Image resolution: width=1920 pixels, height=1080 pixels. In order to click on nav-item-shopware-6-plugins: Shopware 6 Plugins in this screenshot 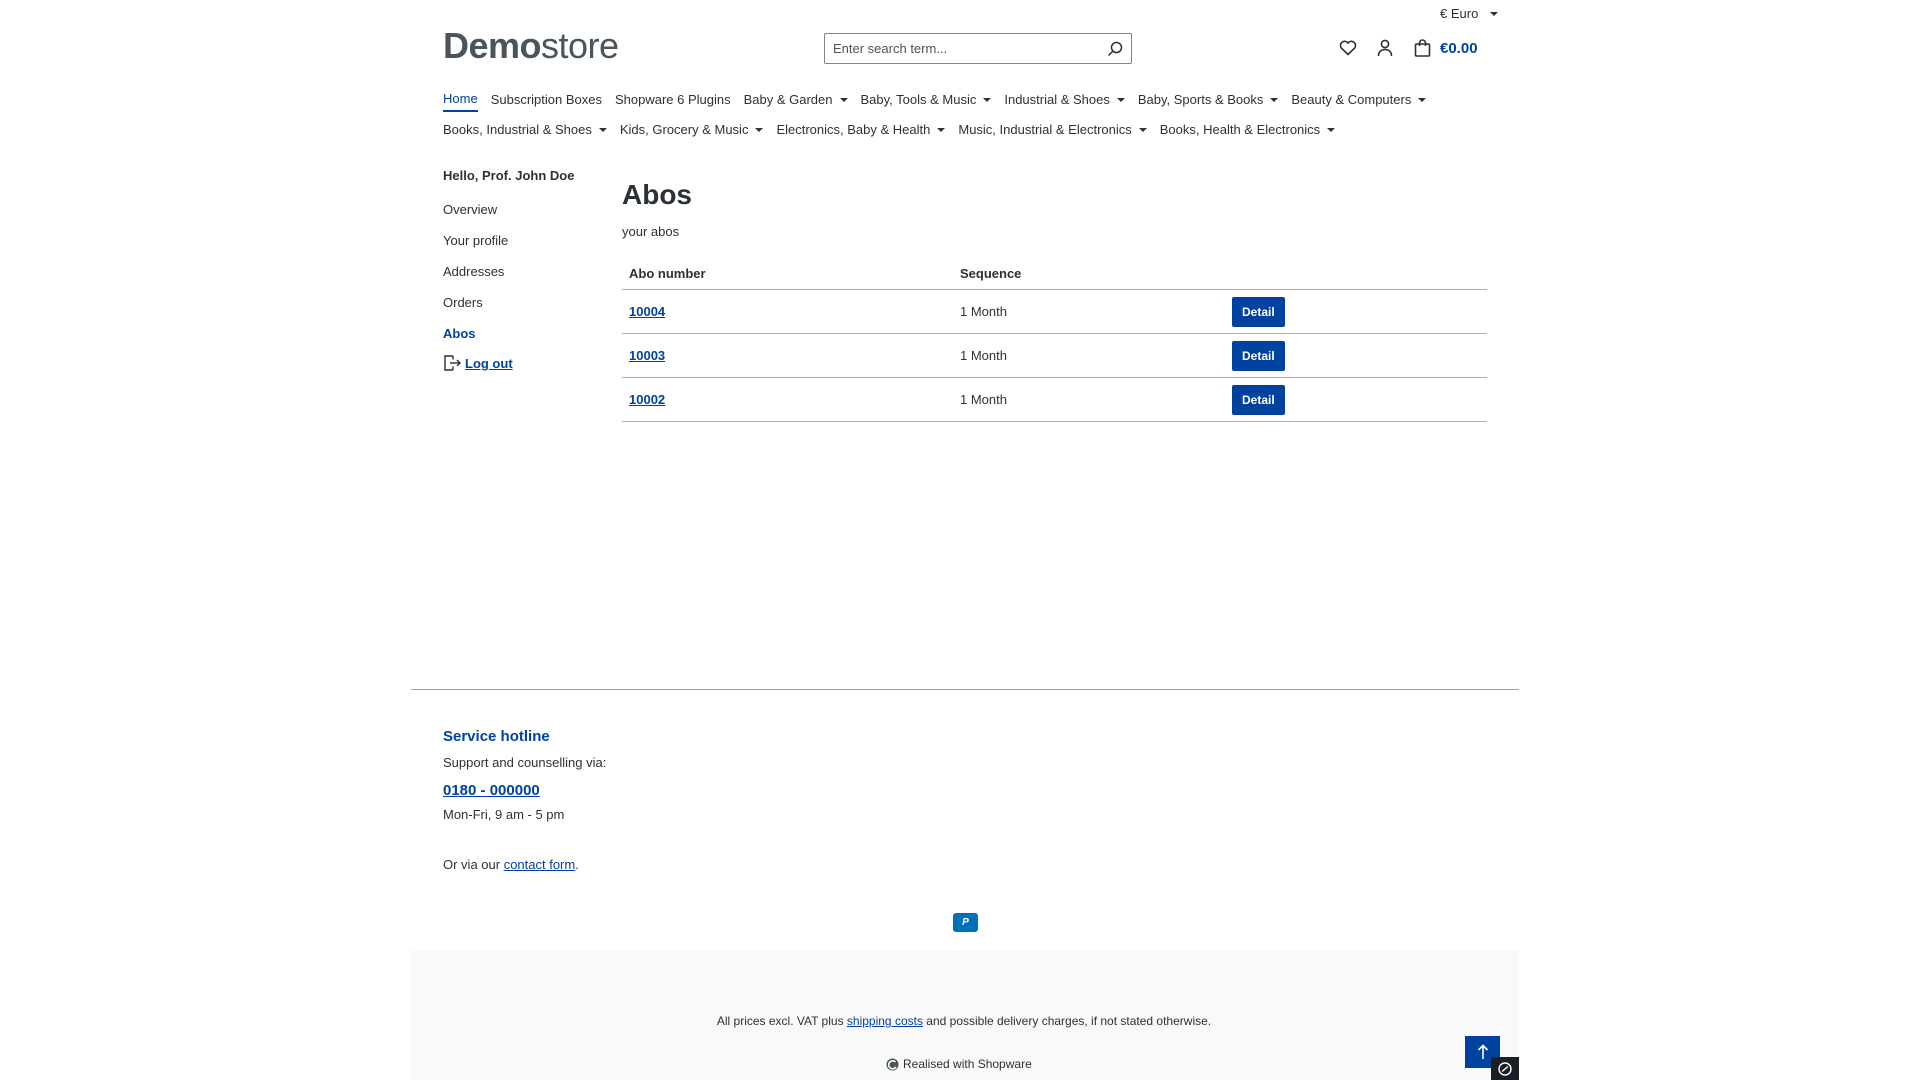, I will do `click(673, 101)`.